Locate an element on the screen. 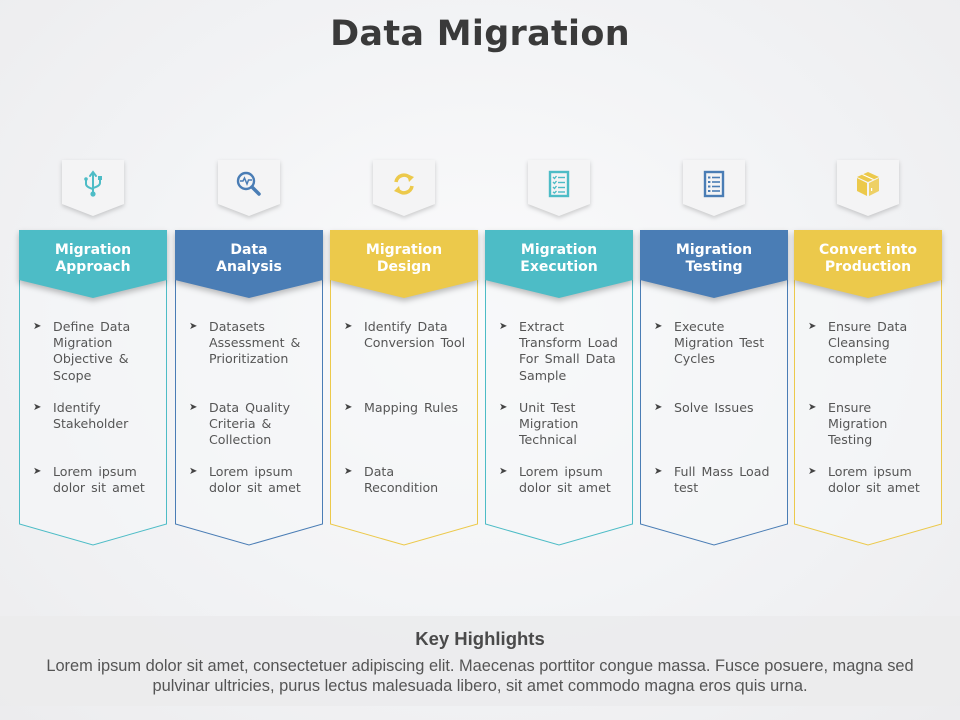 The width and height of the screenshot is (960, 720). step-title-line2: Testing is located at coordinates (714, 267).